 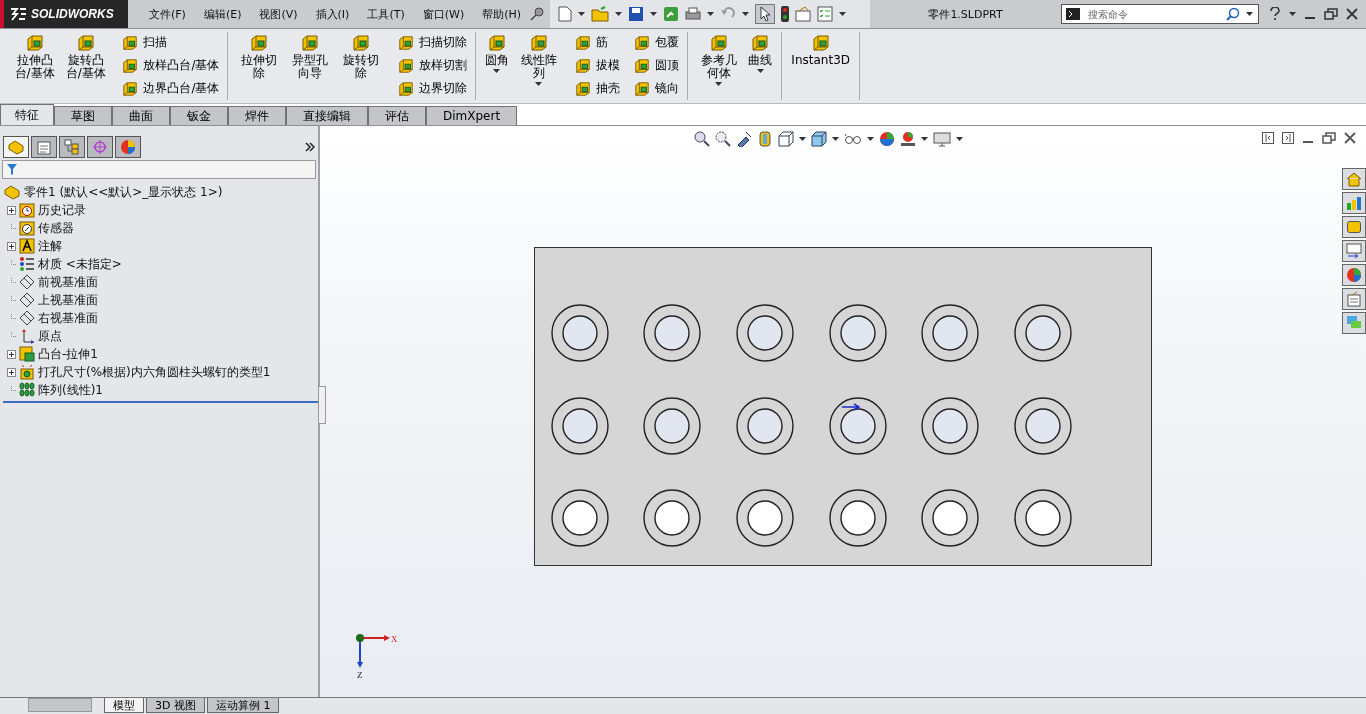 I want to click on pointer-icon, so click(x=765, y=14).